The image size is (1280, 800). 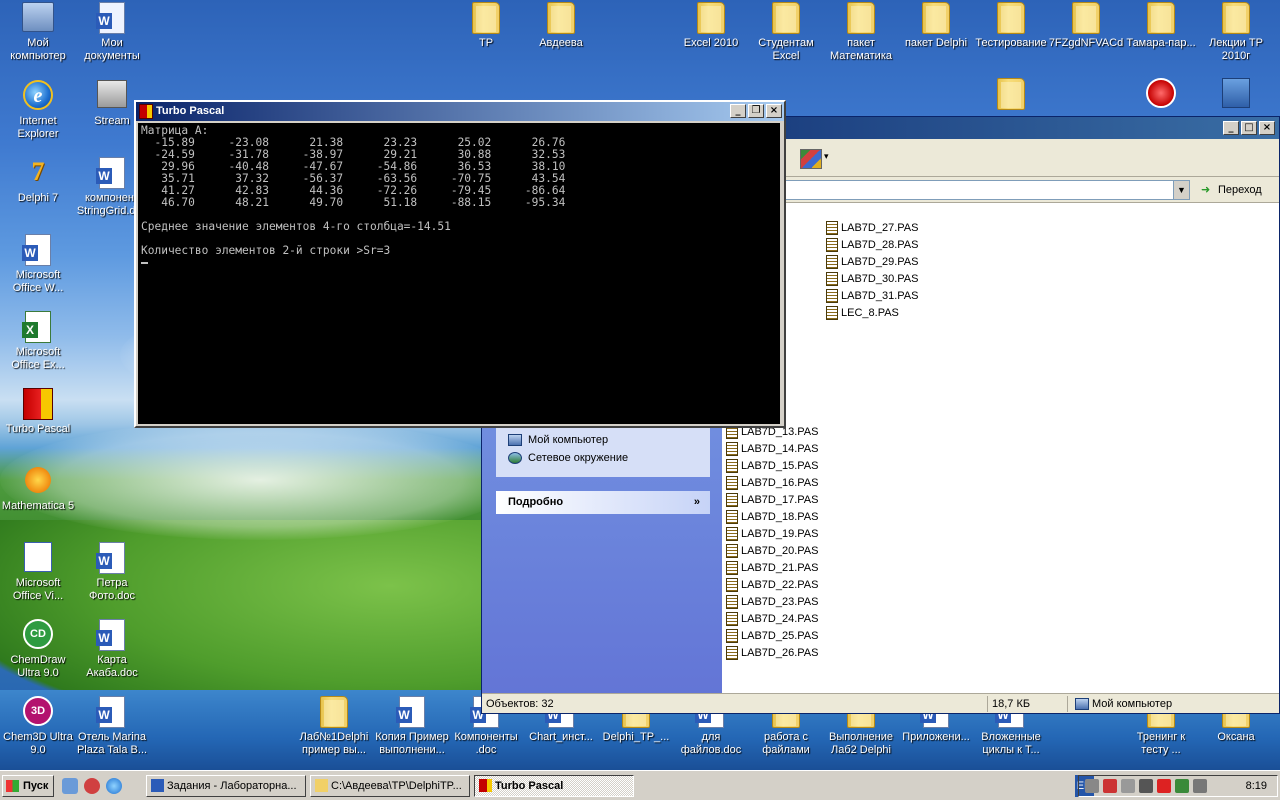 What do you see at coordinates (38, 32) in the screenshot?
I see `desktop-icon-my-computer: Мой компьютер` at bounding box center [38, 32].